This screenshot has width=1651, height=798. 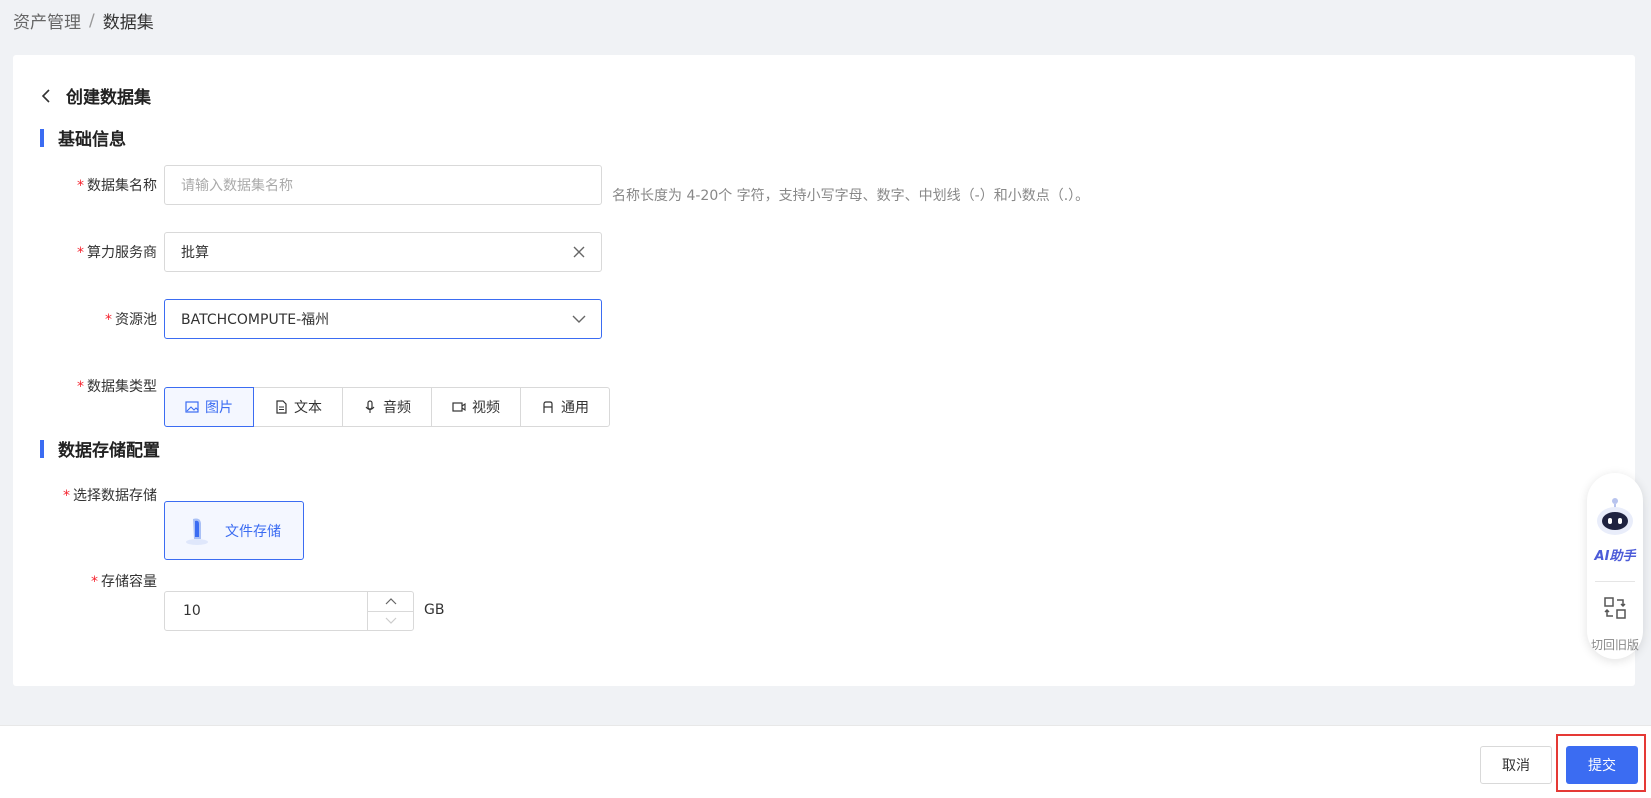 I want to click on provider-value: 批算, so click(x=195, y=253).